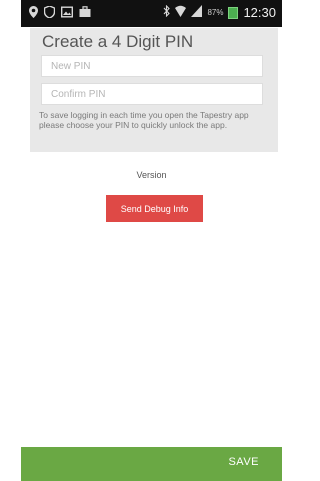  Describe the element at coordinates (151, 175) in the screenshot. I see `version-label: Version` at that location.